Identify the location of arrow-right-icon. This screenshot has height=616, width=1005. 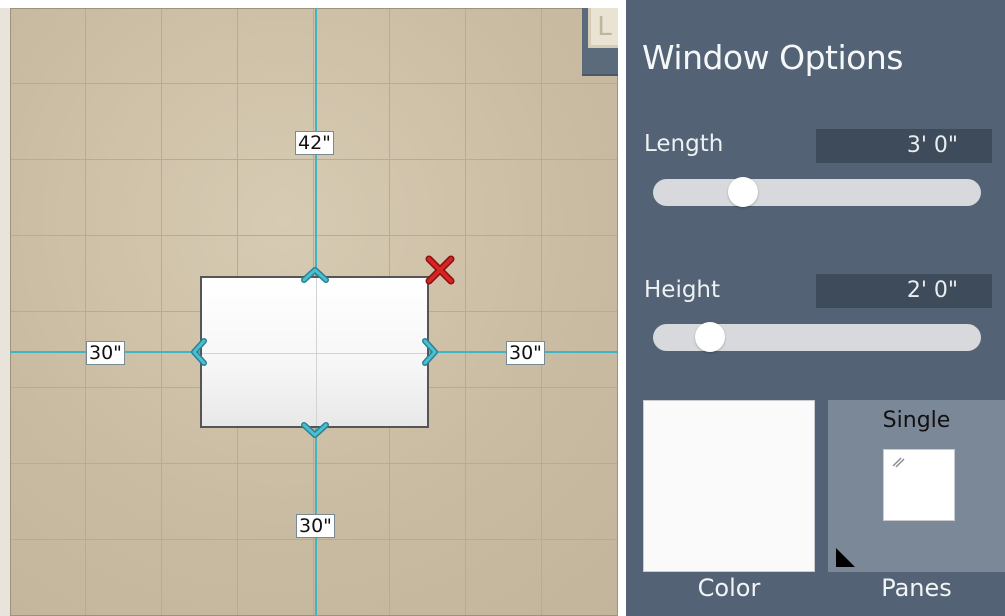
(431, 352).